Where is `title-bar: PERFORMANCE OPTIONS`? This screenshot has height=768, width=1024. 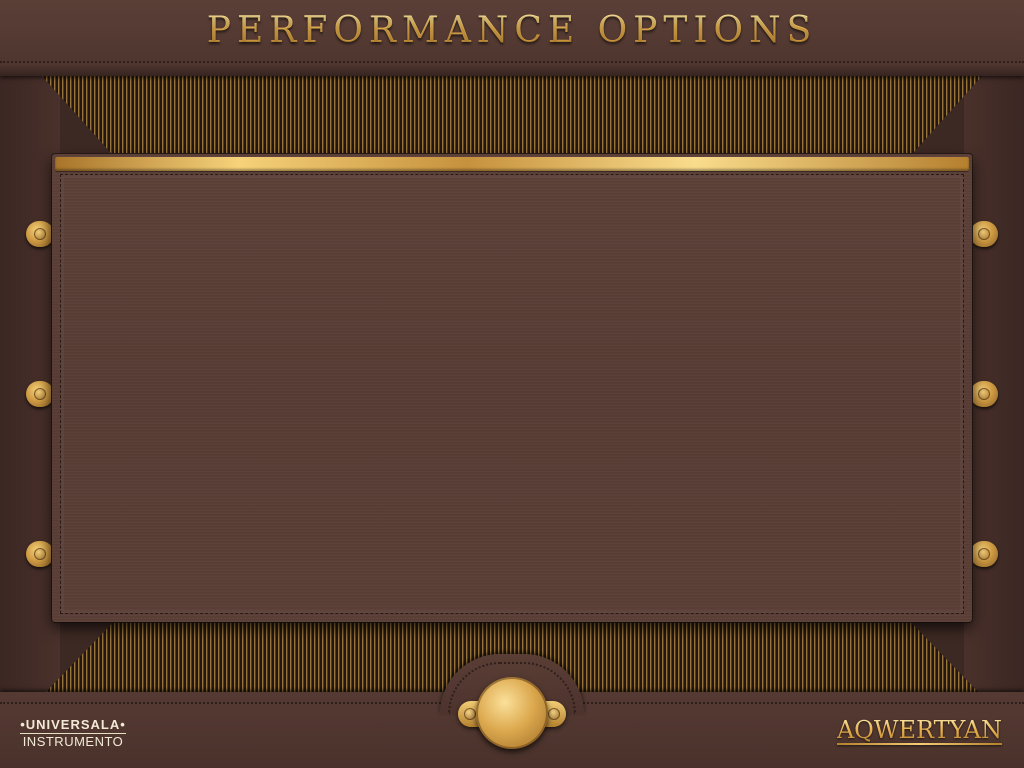 title-bar: PERFORMANCE OPTIONS is located at coordinates (512, 38).